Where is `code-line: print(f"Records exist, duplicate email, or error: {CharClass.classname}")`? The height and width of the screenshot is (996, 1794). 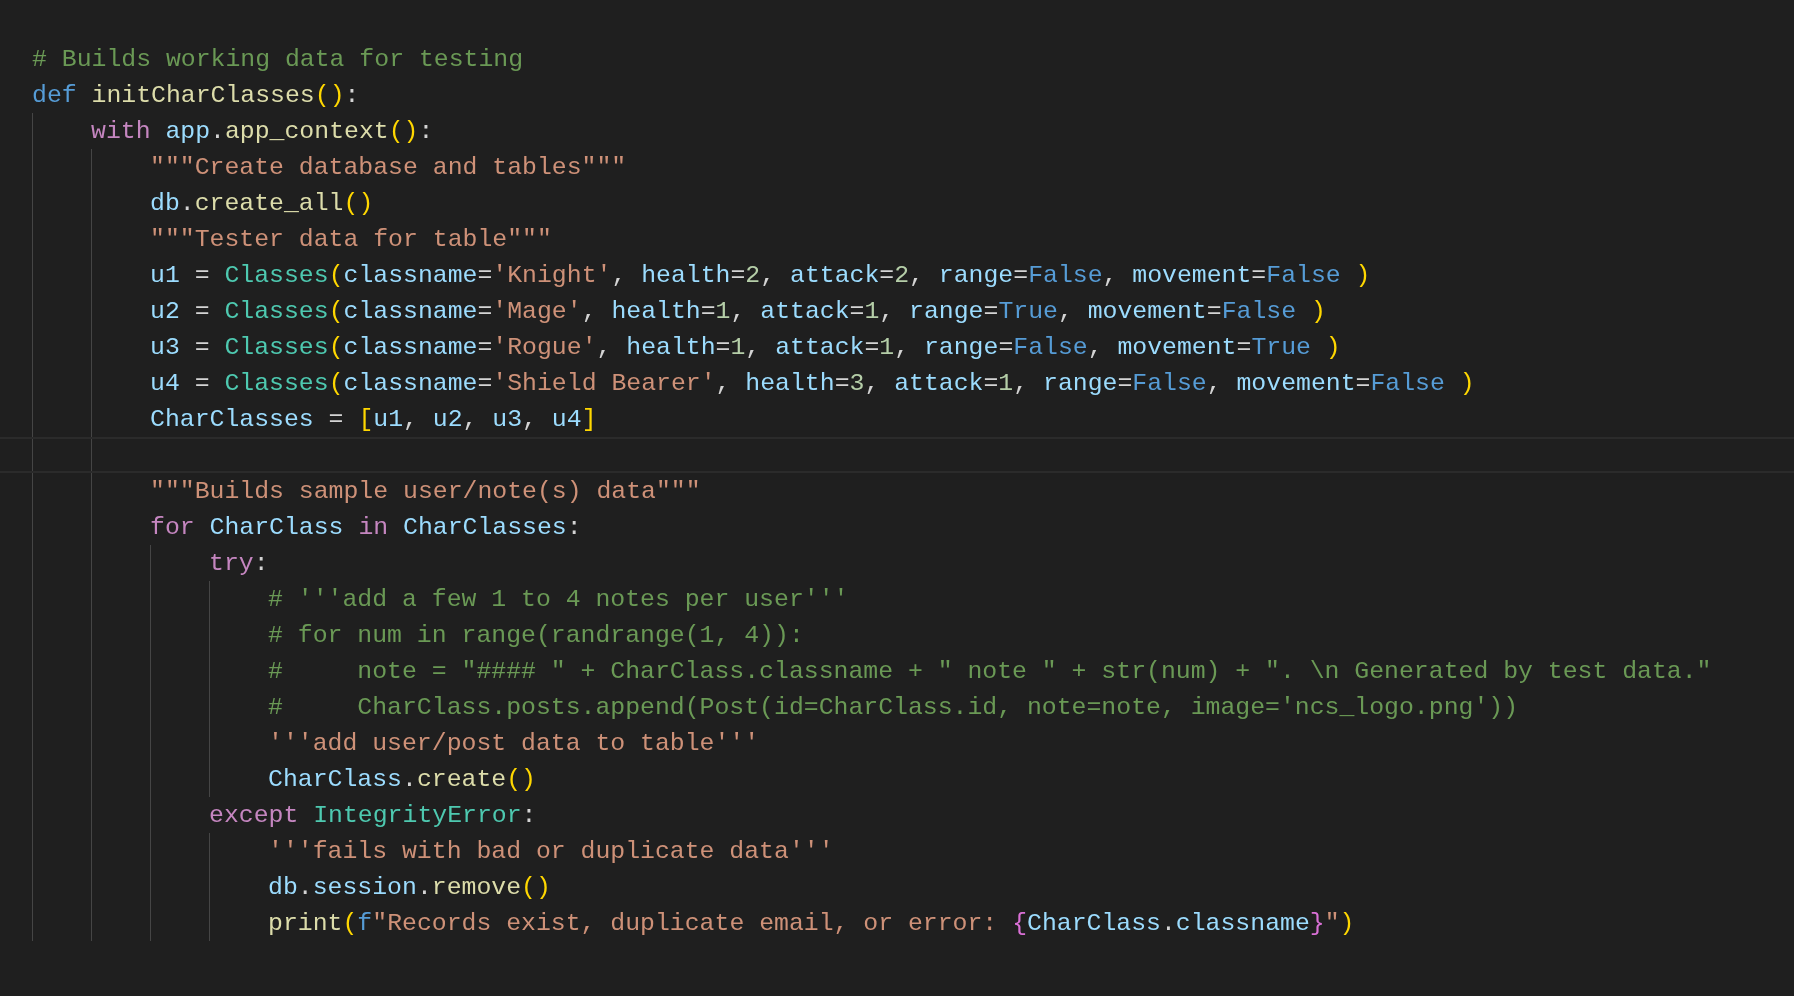
code-line: print(f"Records exist, duplicate email, or error: {CharClass.classname}") is located at coordinates (811, 923).